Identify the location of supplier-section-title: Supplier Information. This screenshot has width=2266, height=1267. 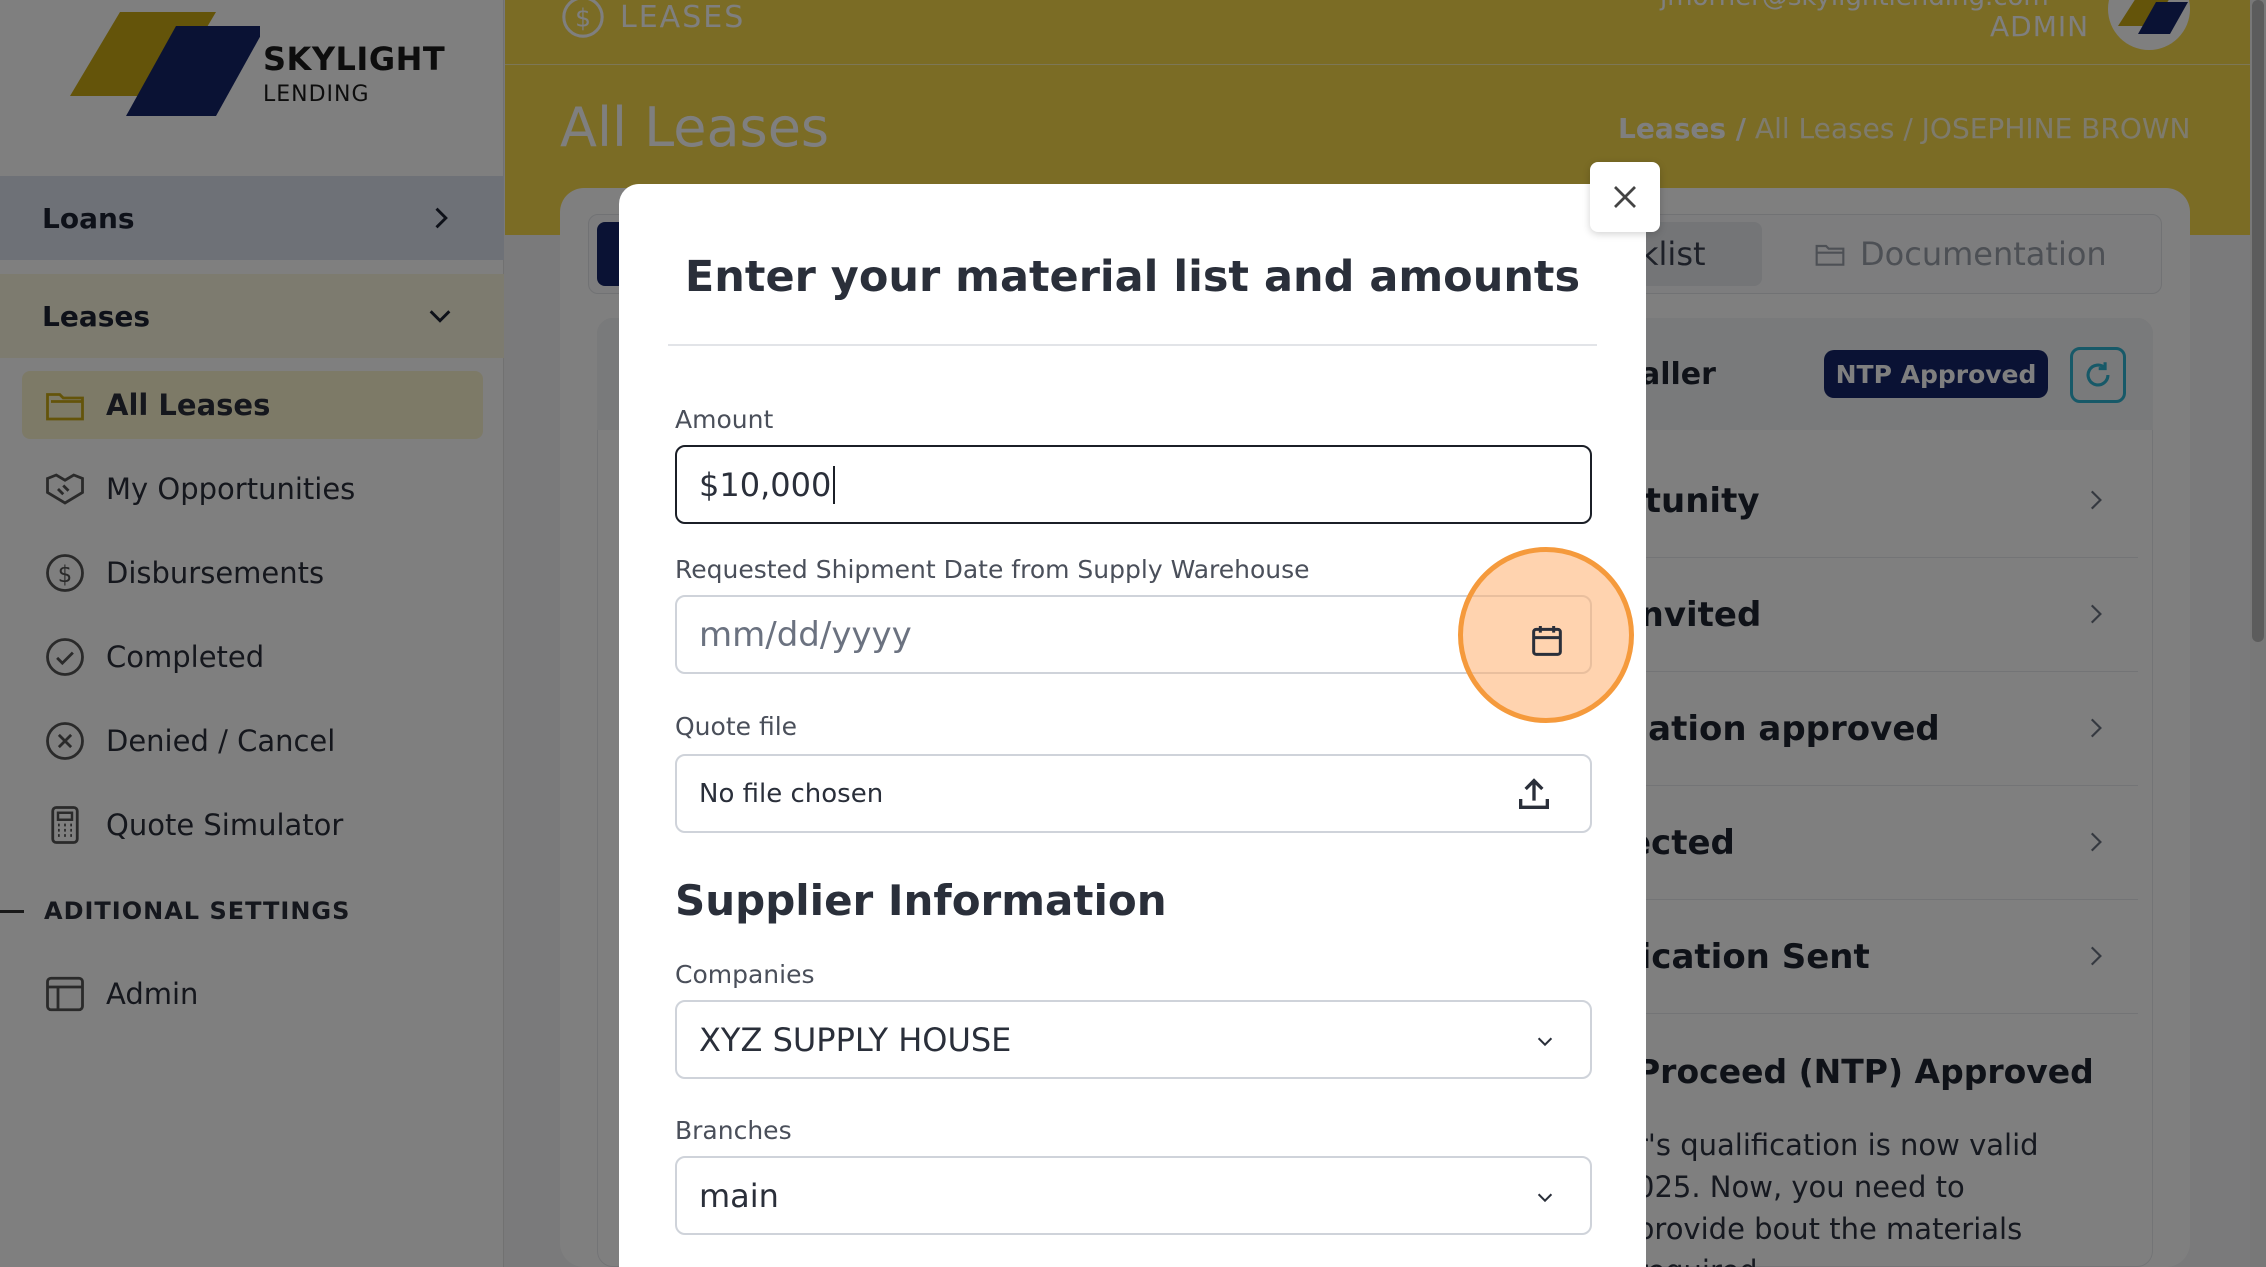
(921, 900).